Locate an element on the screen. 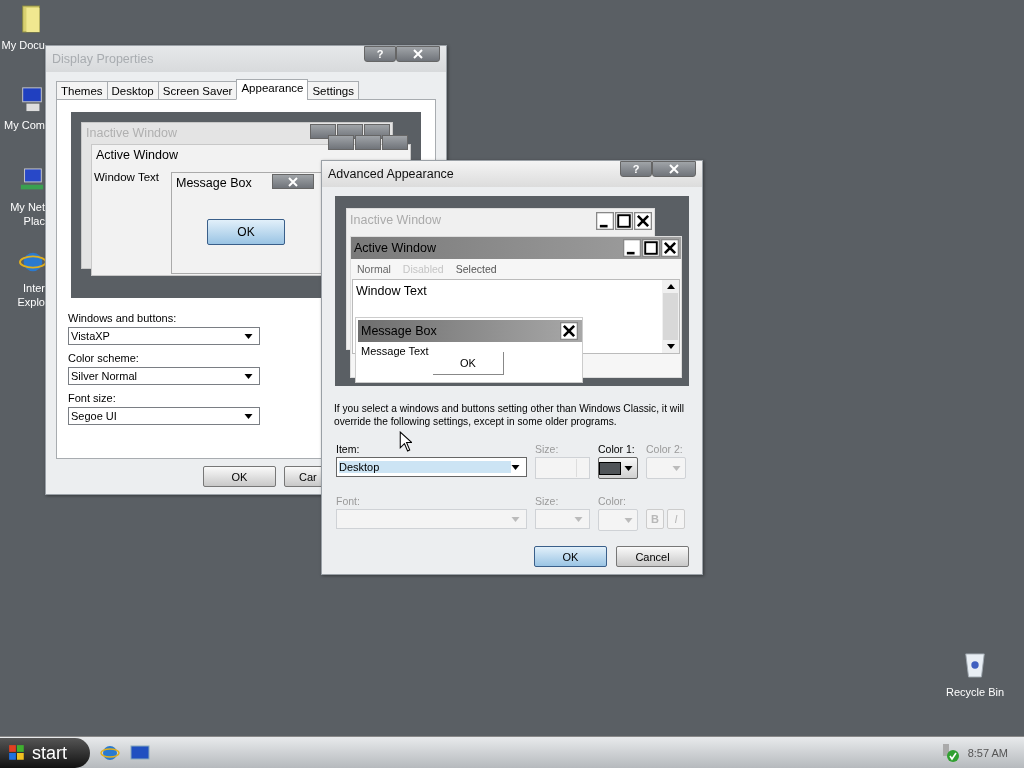 This screenshot has height=768, width=1024. field-label: Color 2: is located at coordinates (665, 449).